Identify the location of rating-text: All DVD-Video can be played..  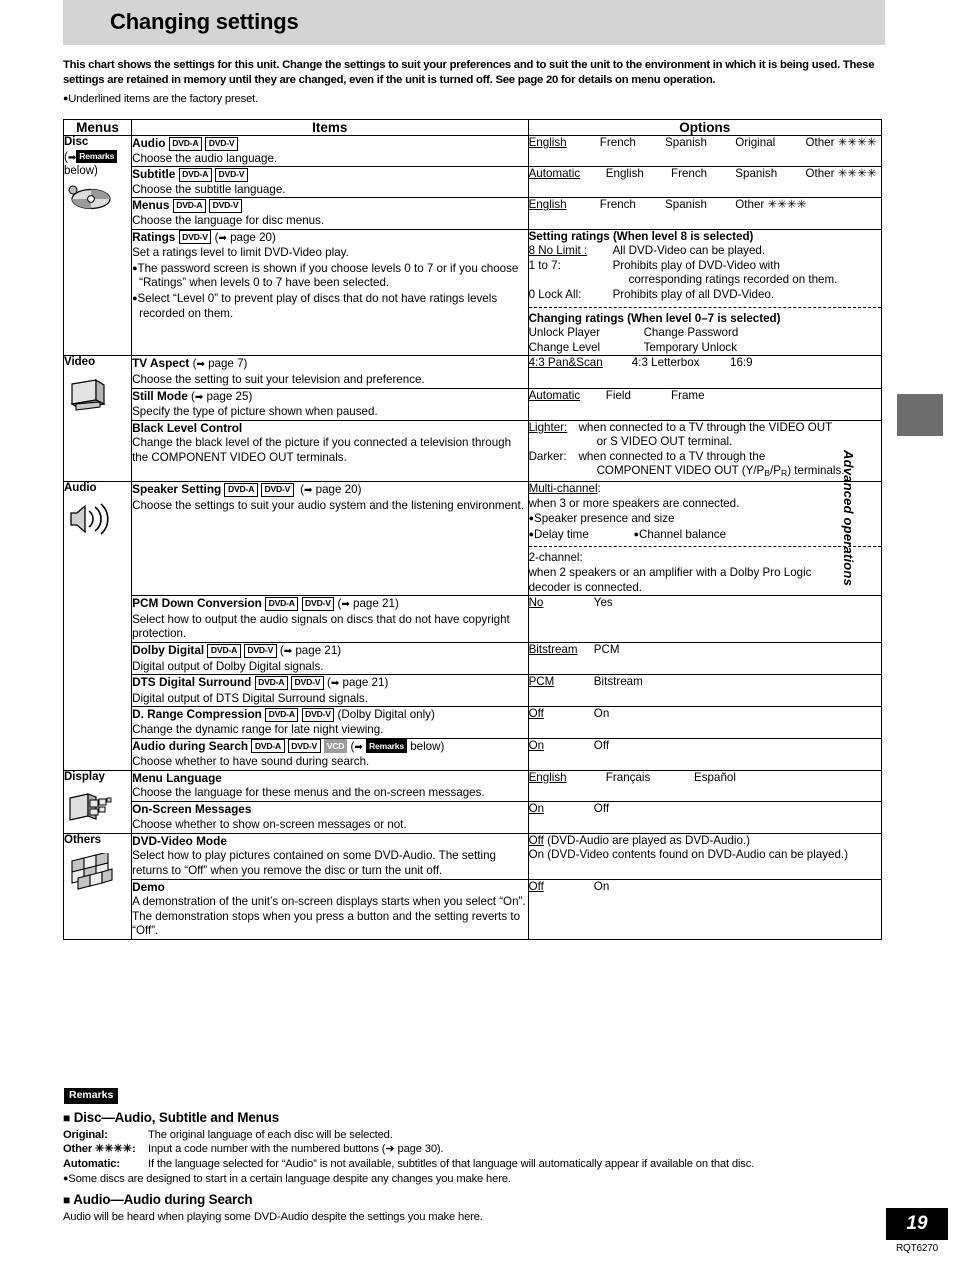
(689, 251).